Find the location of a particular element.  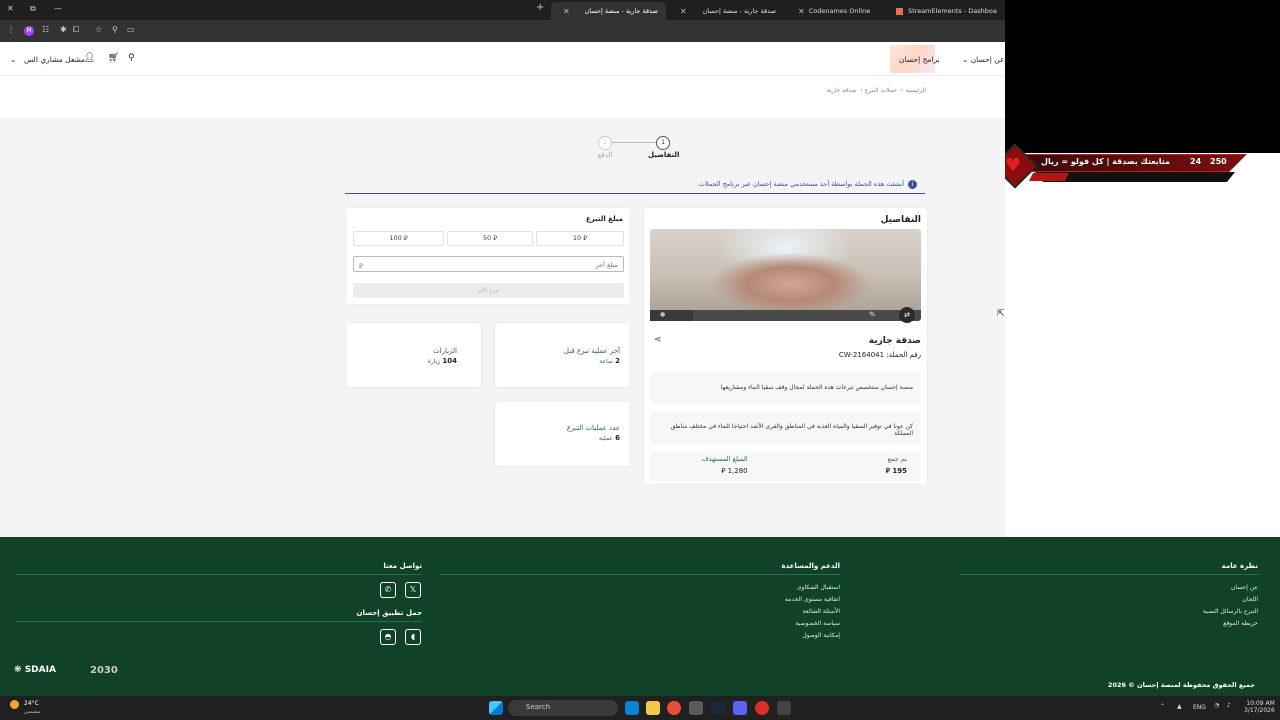

amount-value: 100 is located at coordinates (395, 238).